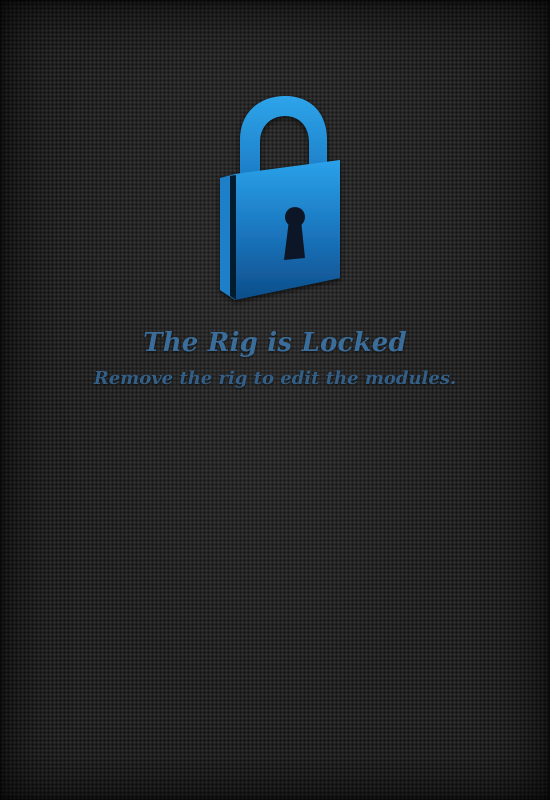 The image size is (550, 800). Describe the element at coordinates (275, 378) in the screenshot. I see `lock-message: Remove the rig to edit the modules.` at that location.